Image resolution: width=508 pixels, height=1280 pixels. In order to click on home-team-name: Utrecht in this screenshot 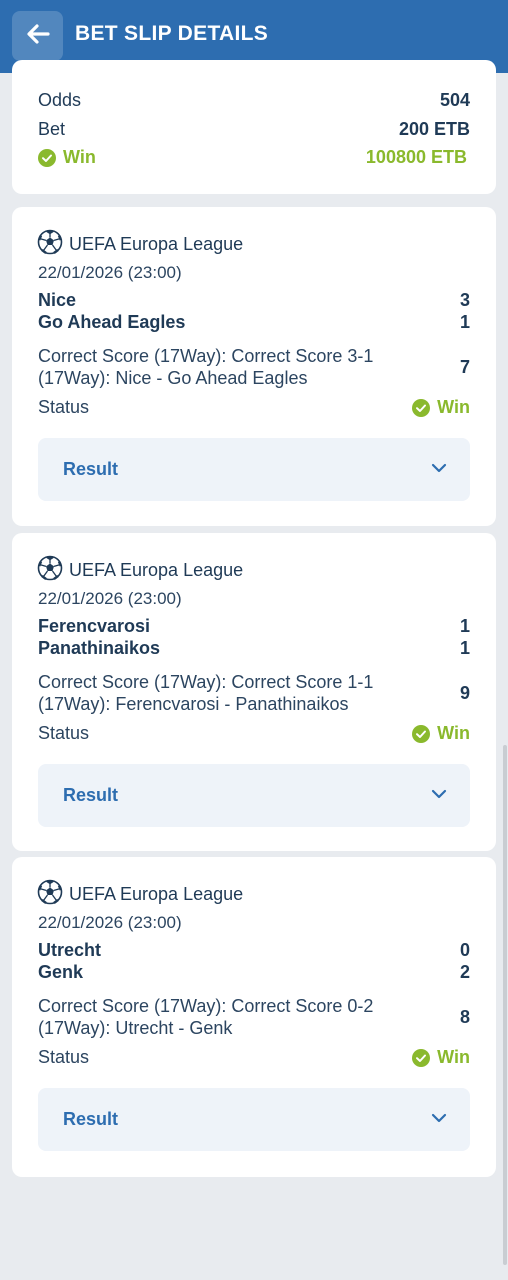, I will do `click(70, 949)`.